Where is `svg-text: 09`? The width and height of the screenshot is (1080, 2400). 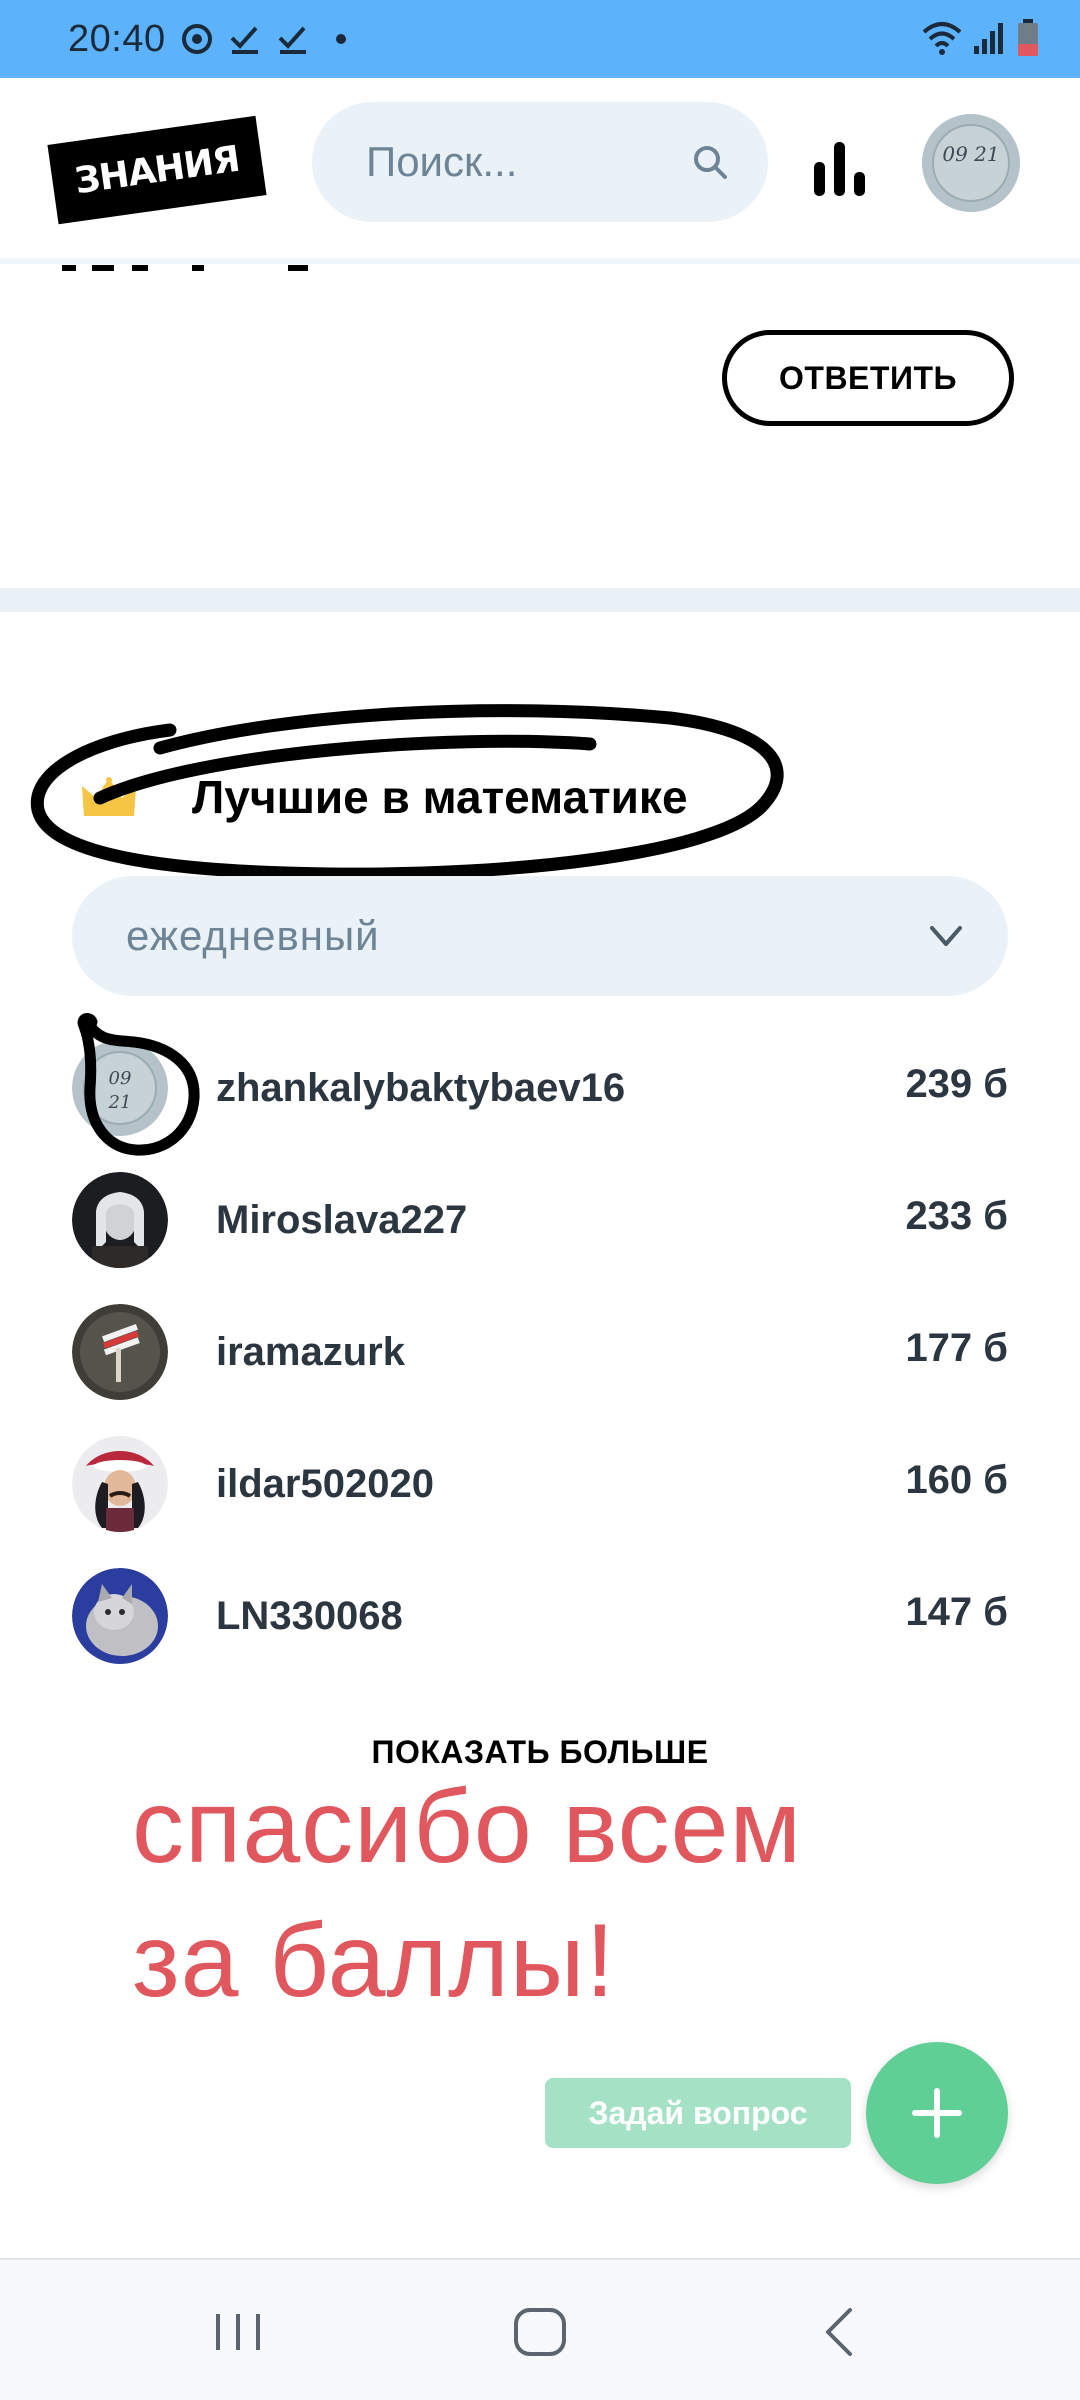 svg-text: 09 is located at coordinates (120, 1078).